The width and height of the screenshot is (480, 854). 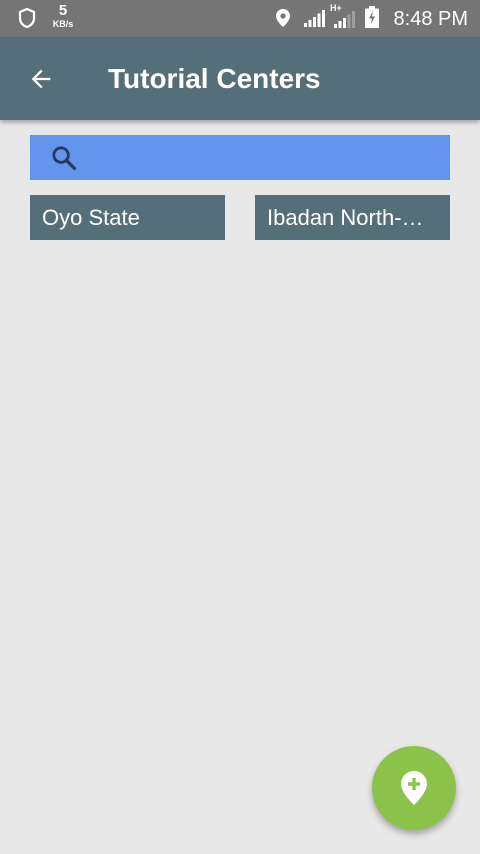 I want to click on add-location-button, so click(x=414, y=788).